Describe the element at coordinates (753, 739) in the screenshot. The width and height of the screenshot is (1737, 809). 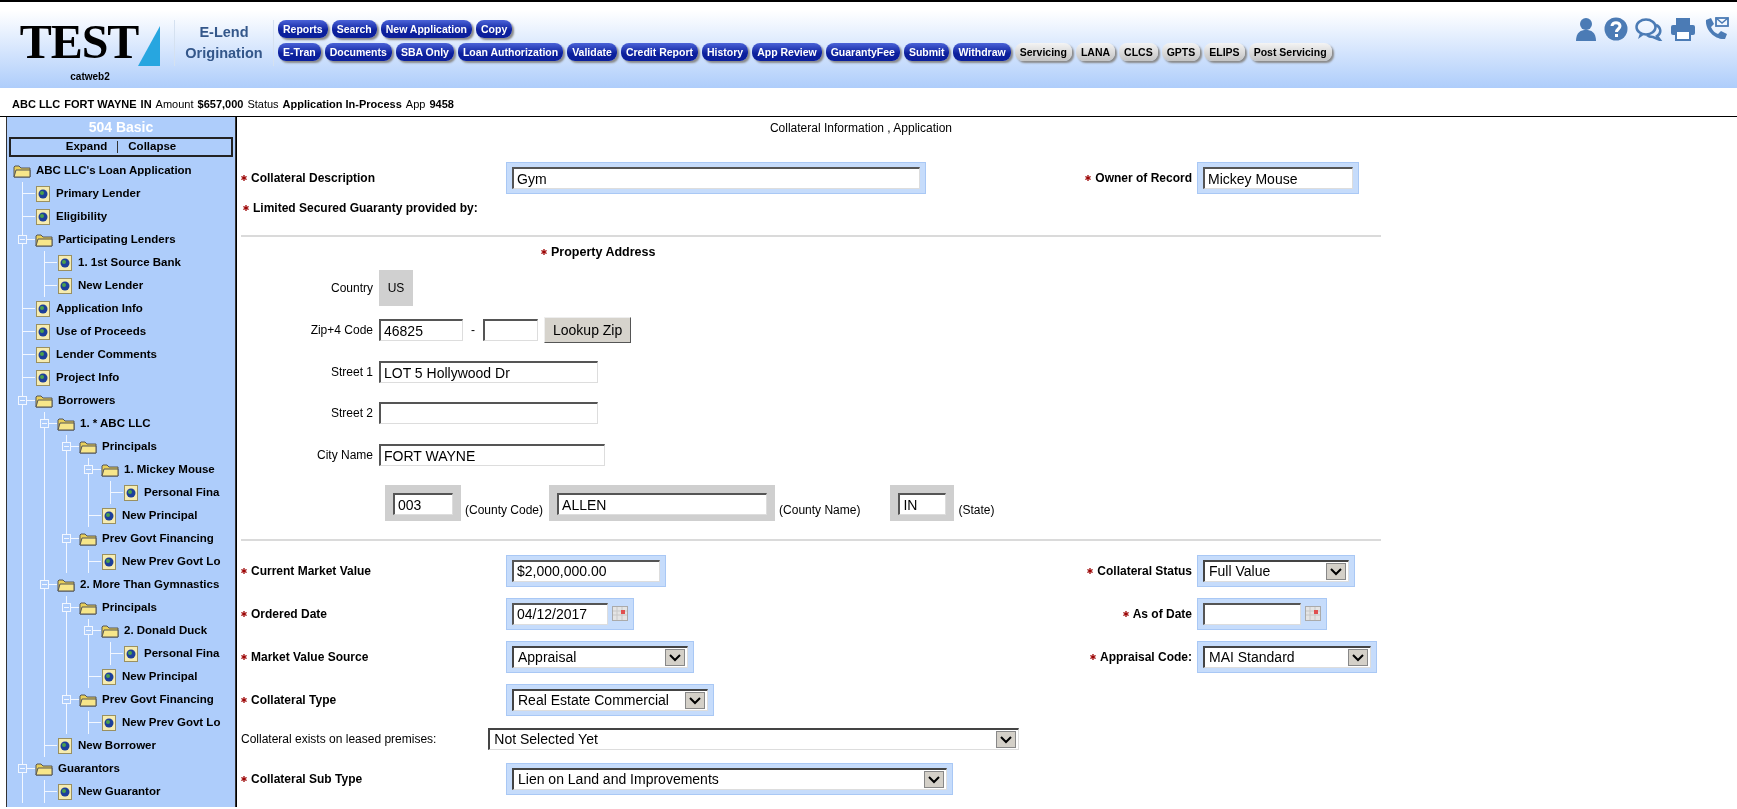
I see `dropdown: Not Selected Yet` at that location.